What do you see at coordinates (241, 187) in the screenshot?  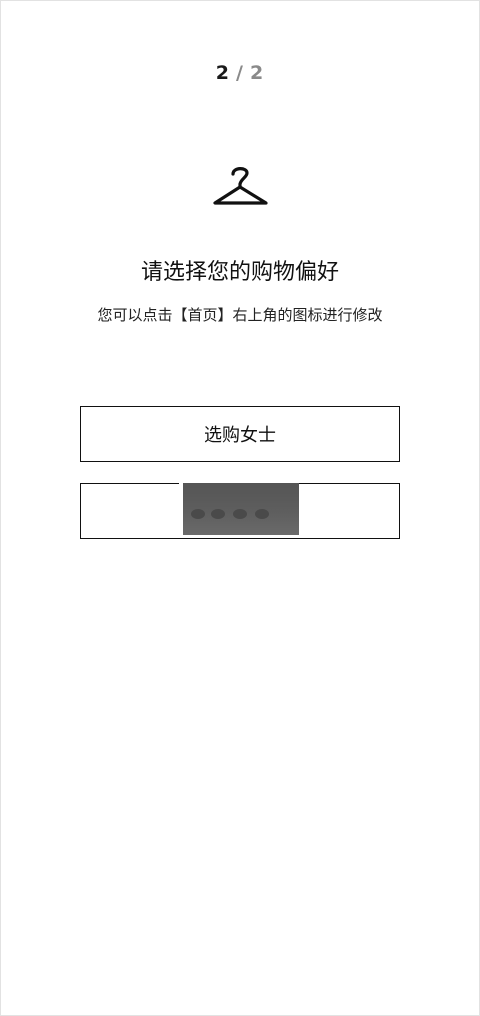 I see `hanger-icon` at bounding box center [241, 187].